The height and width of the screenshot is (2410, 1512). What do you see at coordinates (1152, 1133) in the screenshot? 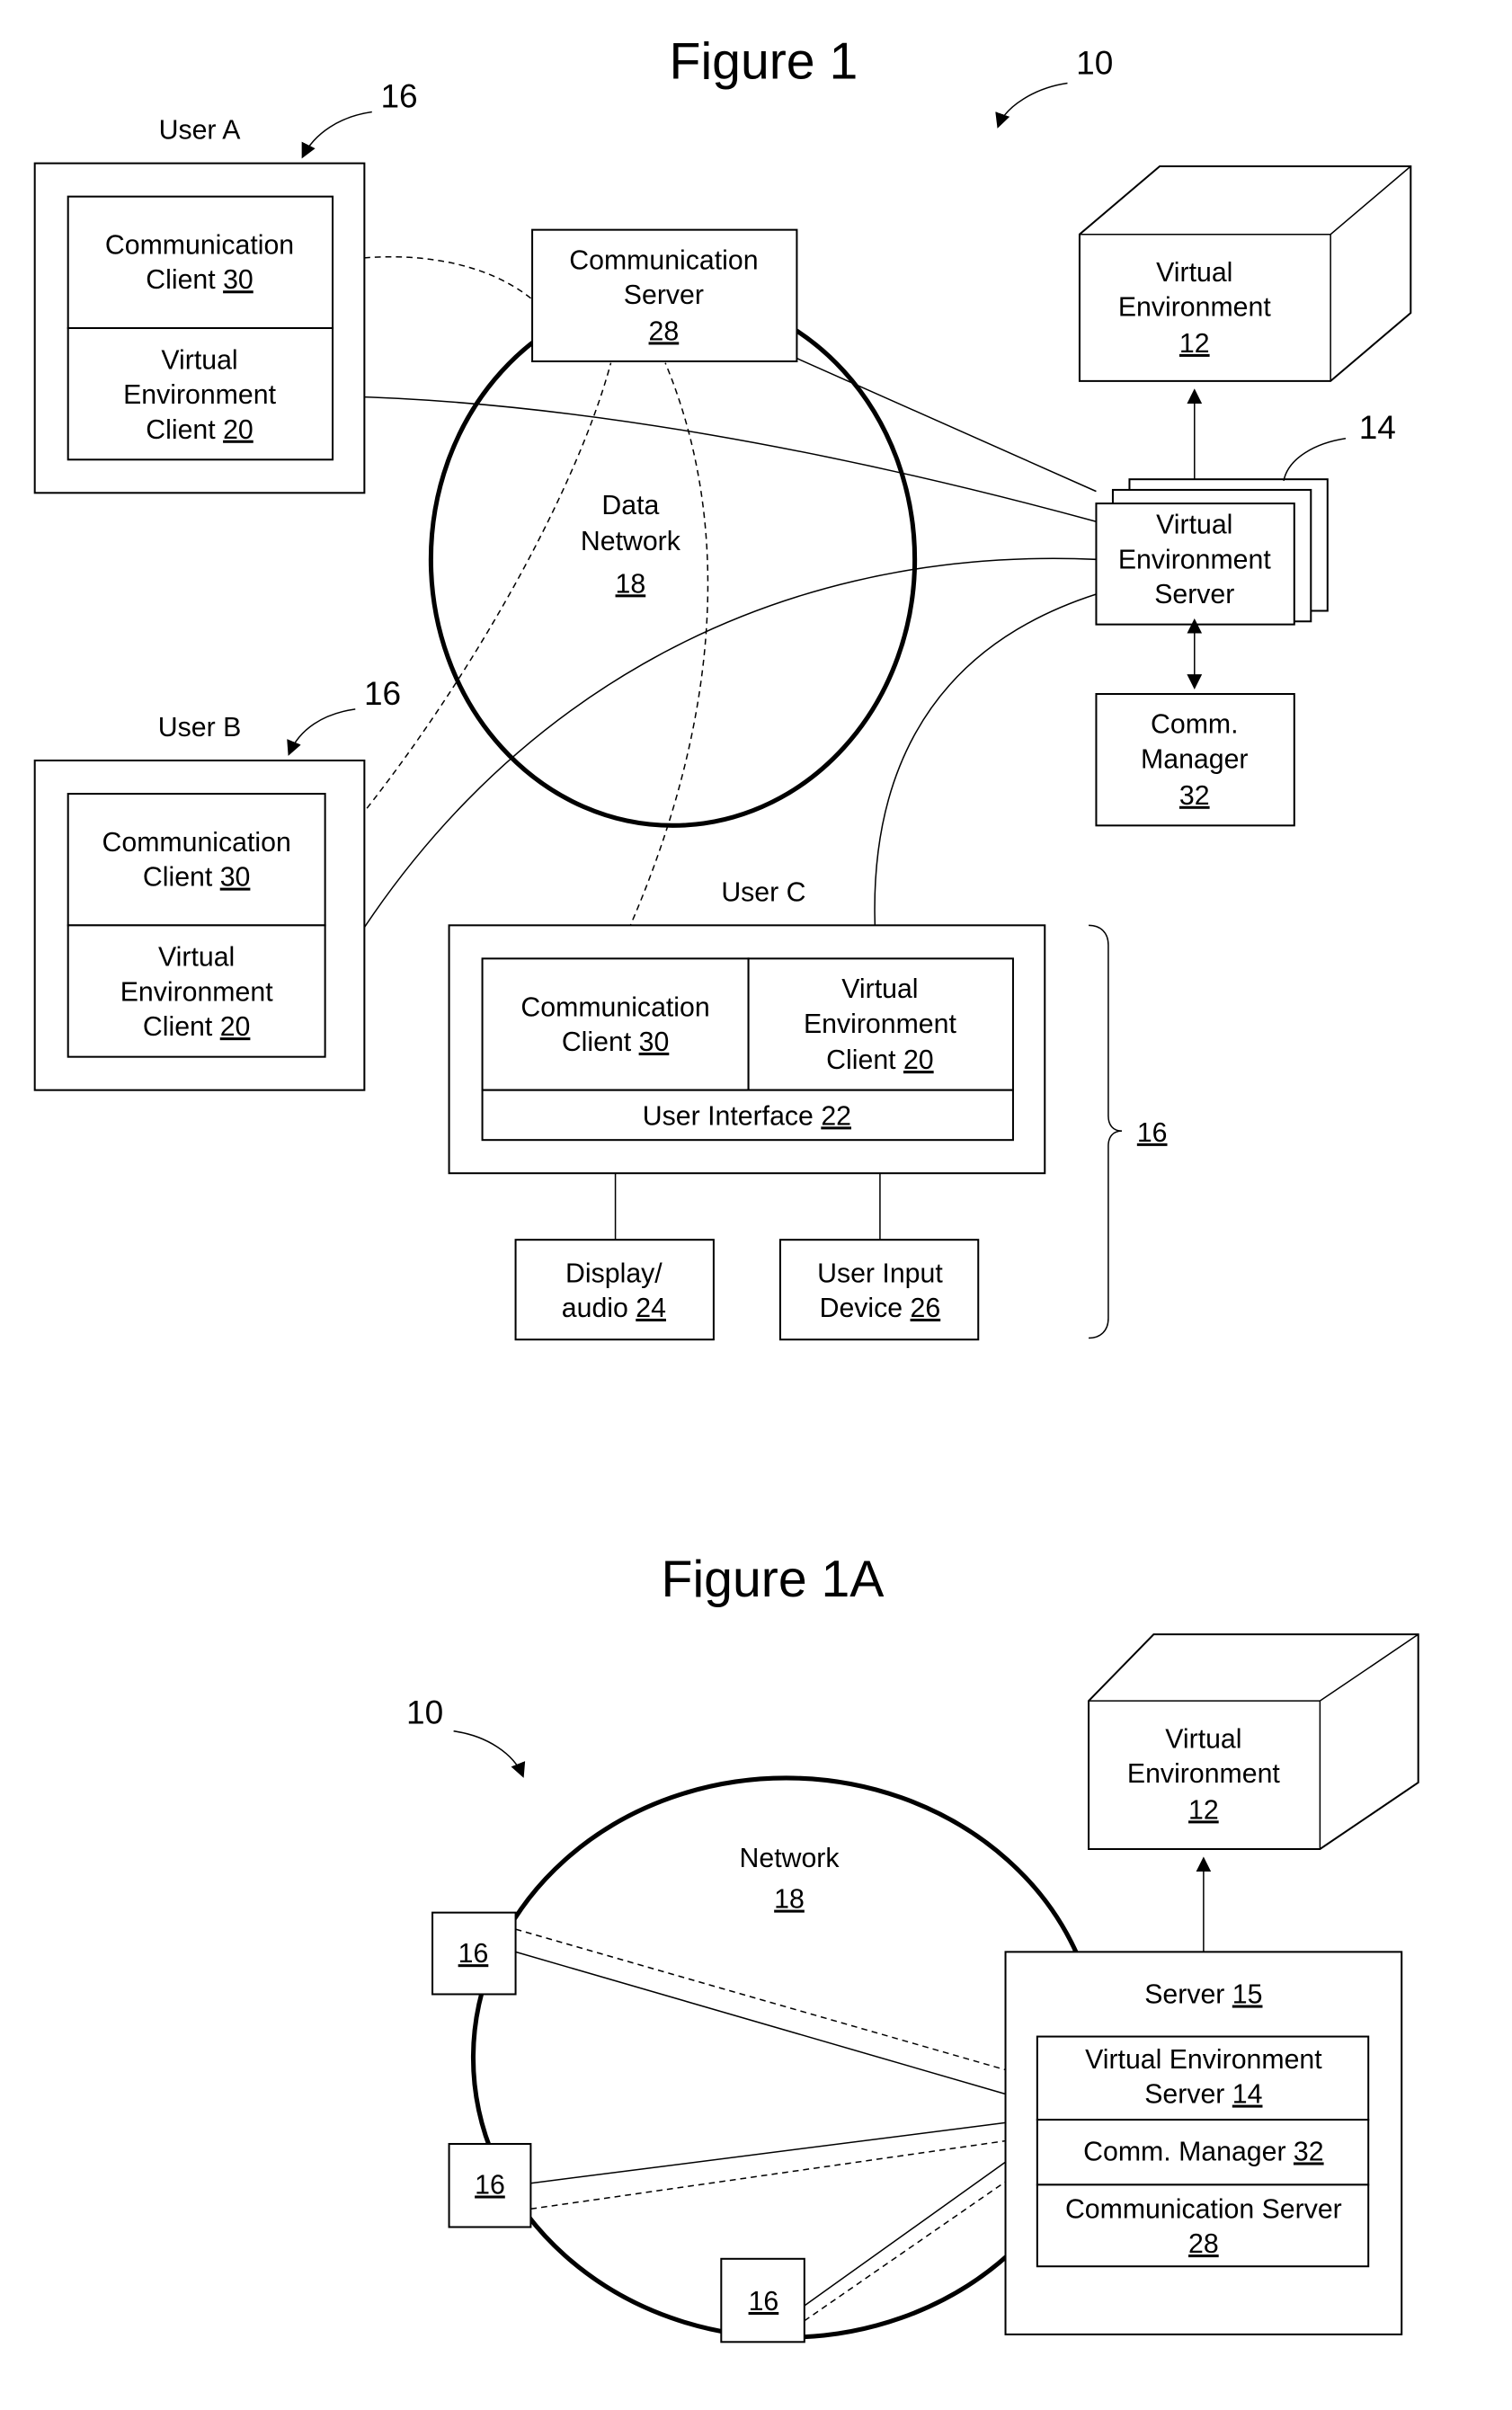
I see `brace-ref-16: 16` at bounding box center [1152, 1133].